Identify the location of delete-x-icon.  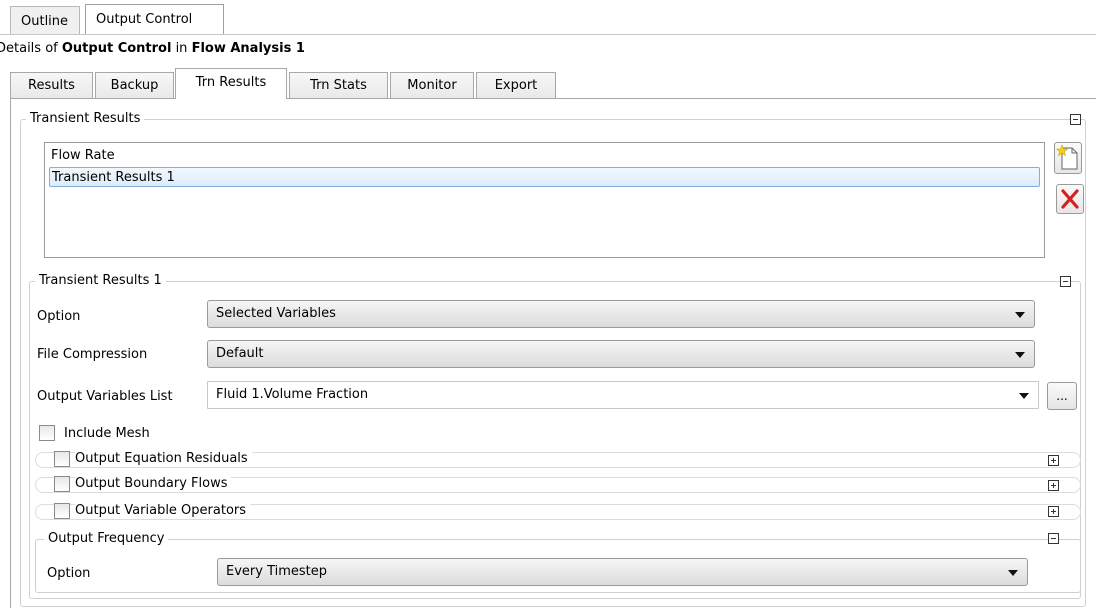
(1070, 199).